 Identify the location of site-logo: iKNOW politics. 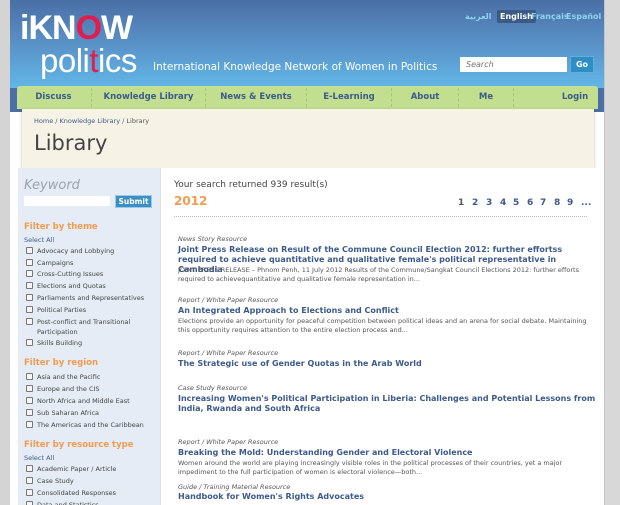
(90, 45).